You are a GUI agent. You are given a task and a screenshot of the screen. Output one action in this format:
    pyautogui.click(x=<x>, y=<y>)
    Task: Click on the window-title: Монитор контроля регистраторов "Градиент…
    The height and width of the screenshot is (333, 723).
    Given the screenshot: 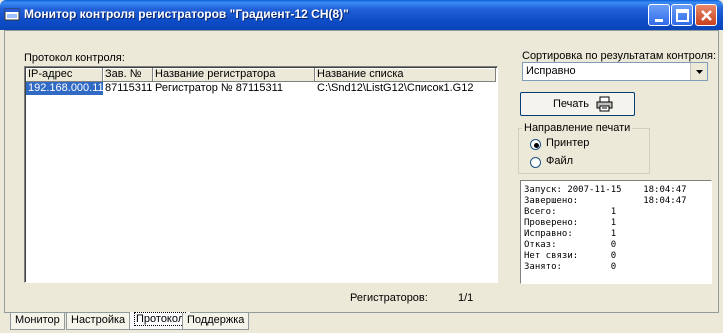 What is the action you would take?
    pyautogui.click(x=186, y=14)
    